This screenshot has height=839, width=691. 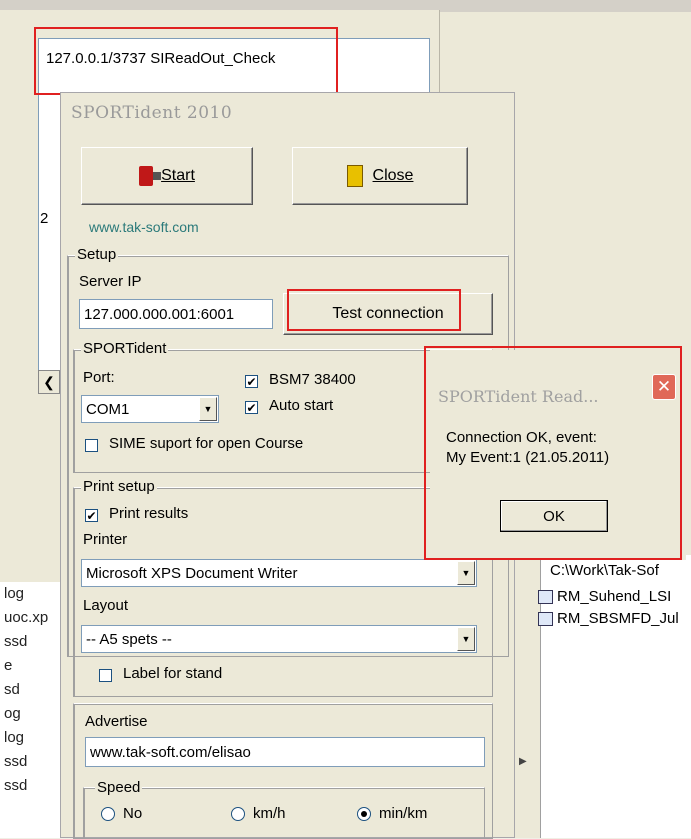 I want to click on highlight-test-connection, so click(x=374, y=310).